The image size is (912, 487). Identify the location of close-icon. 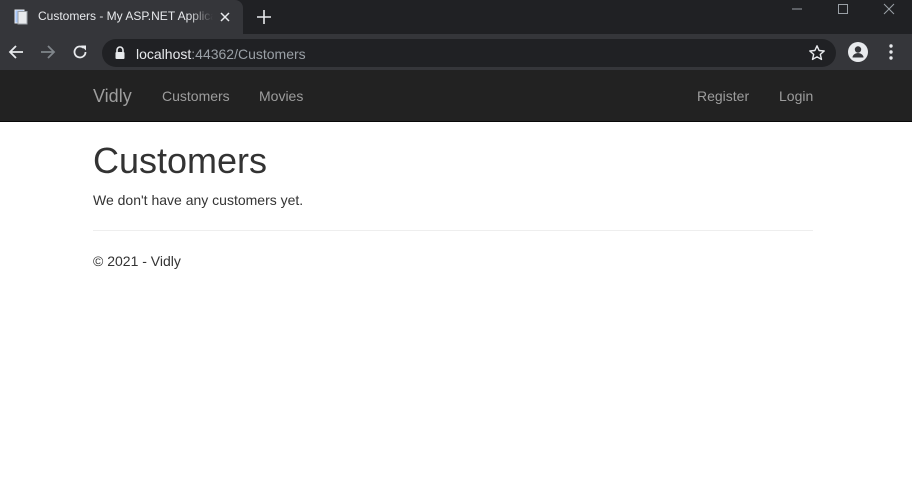
(225, 17).